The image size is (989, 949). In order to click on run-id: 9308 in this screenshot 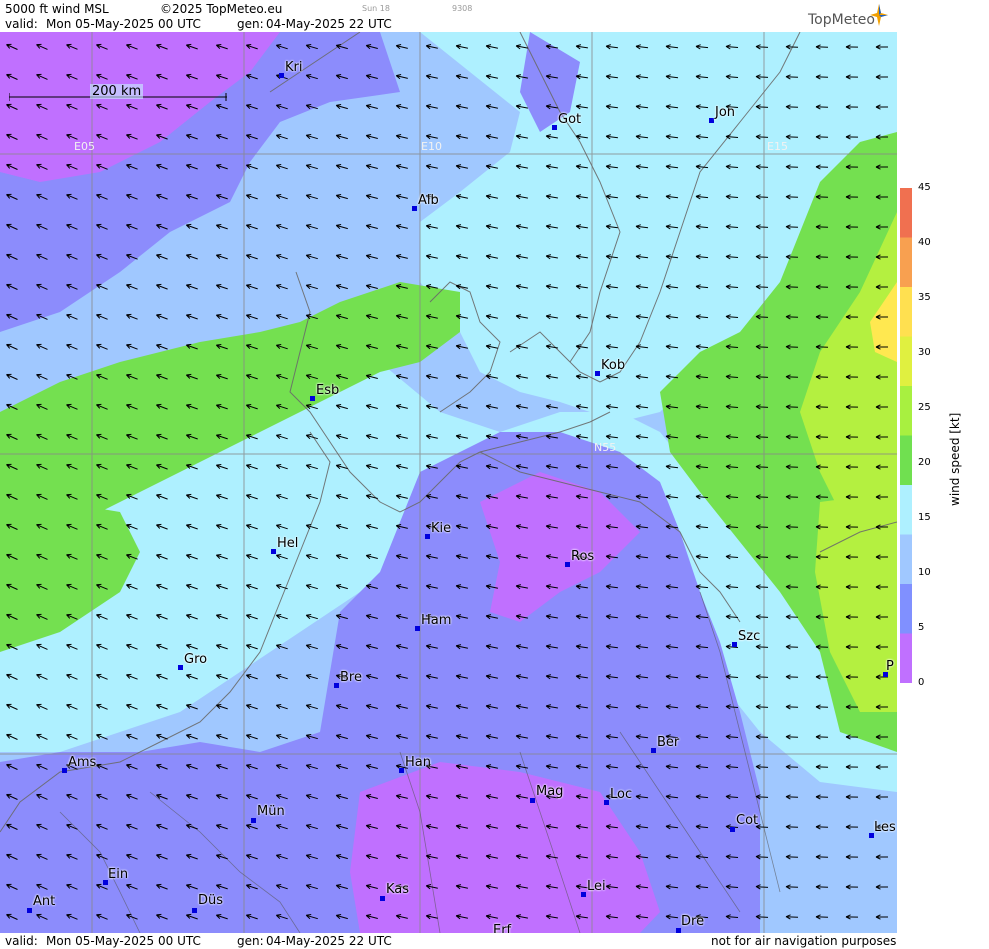, I will do `click(462, 8)`.